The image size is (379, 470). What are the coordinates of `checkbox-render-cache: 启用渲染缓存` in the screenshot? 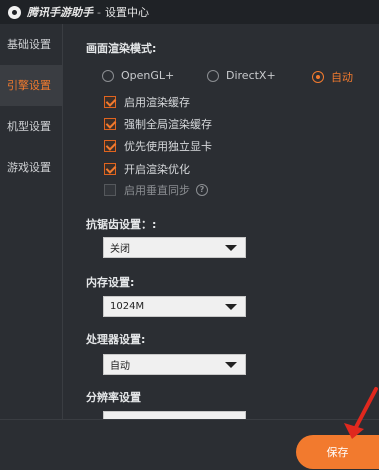 It's located at (147, 102).